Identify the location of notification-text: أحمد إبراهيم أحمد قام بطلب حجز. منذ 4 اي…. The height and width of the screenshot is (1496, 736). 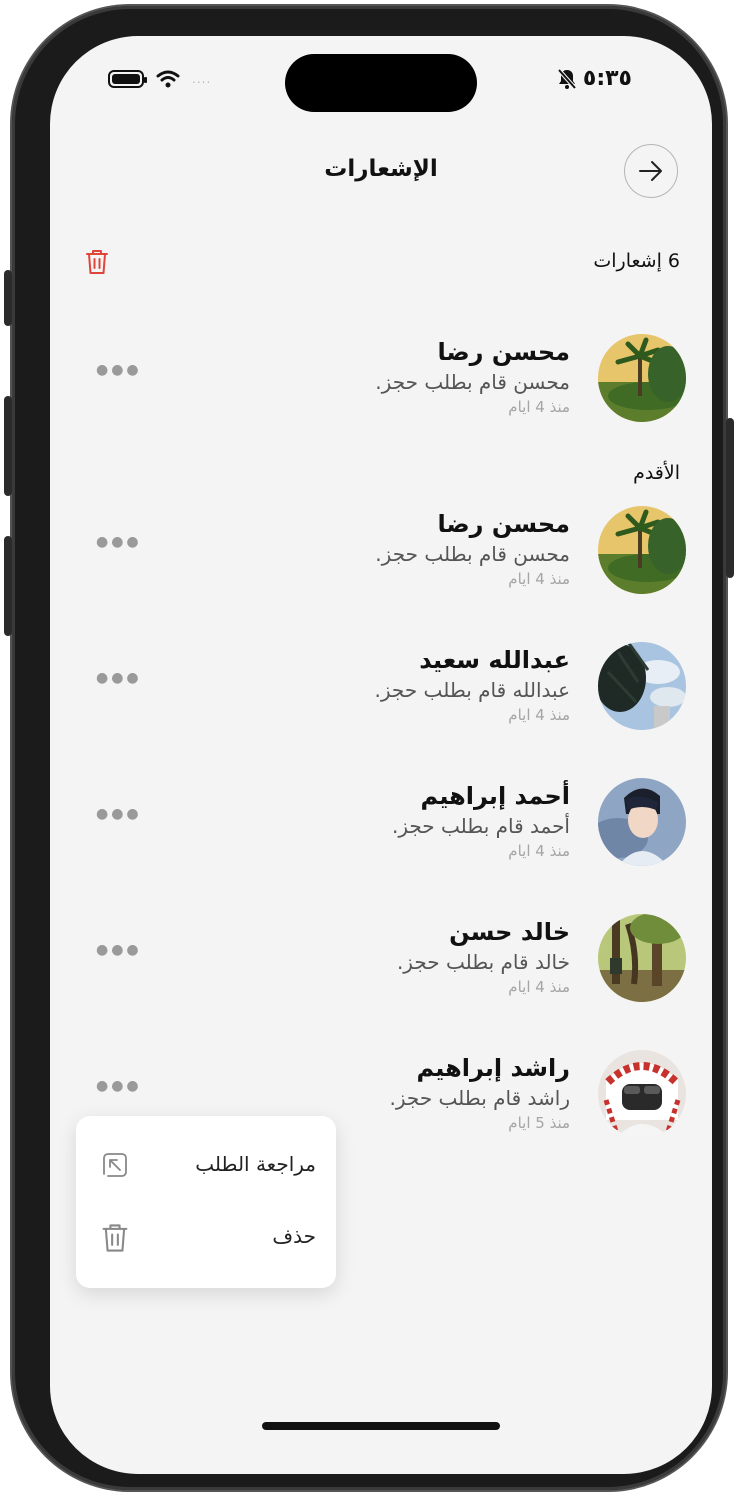
(481, 821).